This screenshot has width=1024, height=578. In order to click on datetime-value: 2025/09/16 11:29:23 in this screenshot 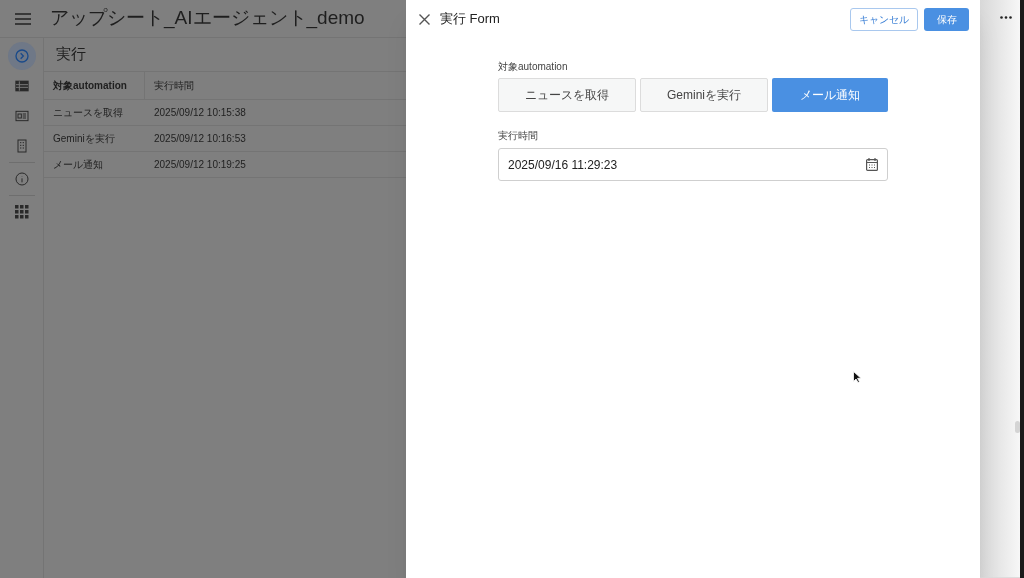, I will do `click(563, 165)`.